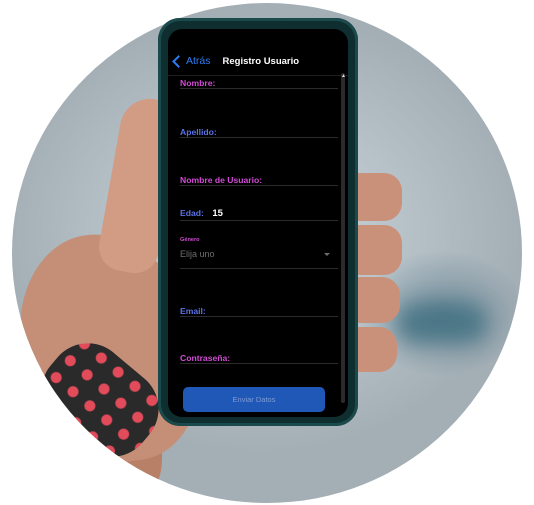  Describe the element at coordinates (259, 220) in the screenshot. I see `edad-underline` at that location.